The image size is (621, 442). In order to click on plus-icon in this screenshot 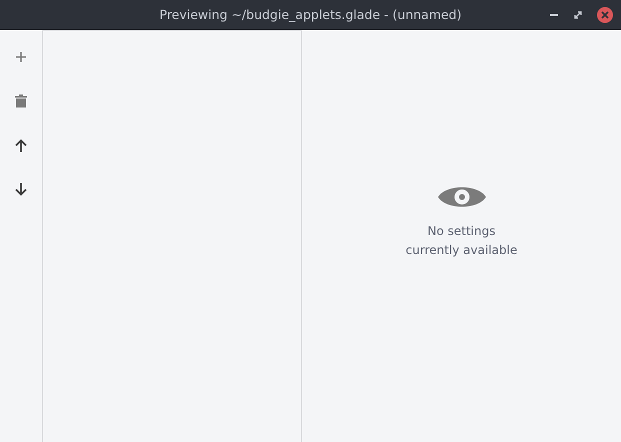, I will do `click(21, 57)`.